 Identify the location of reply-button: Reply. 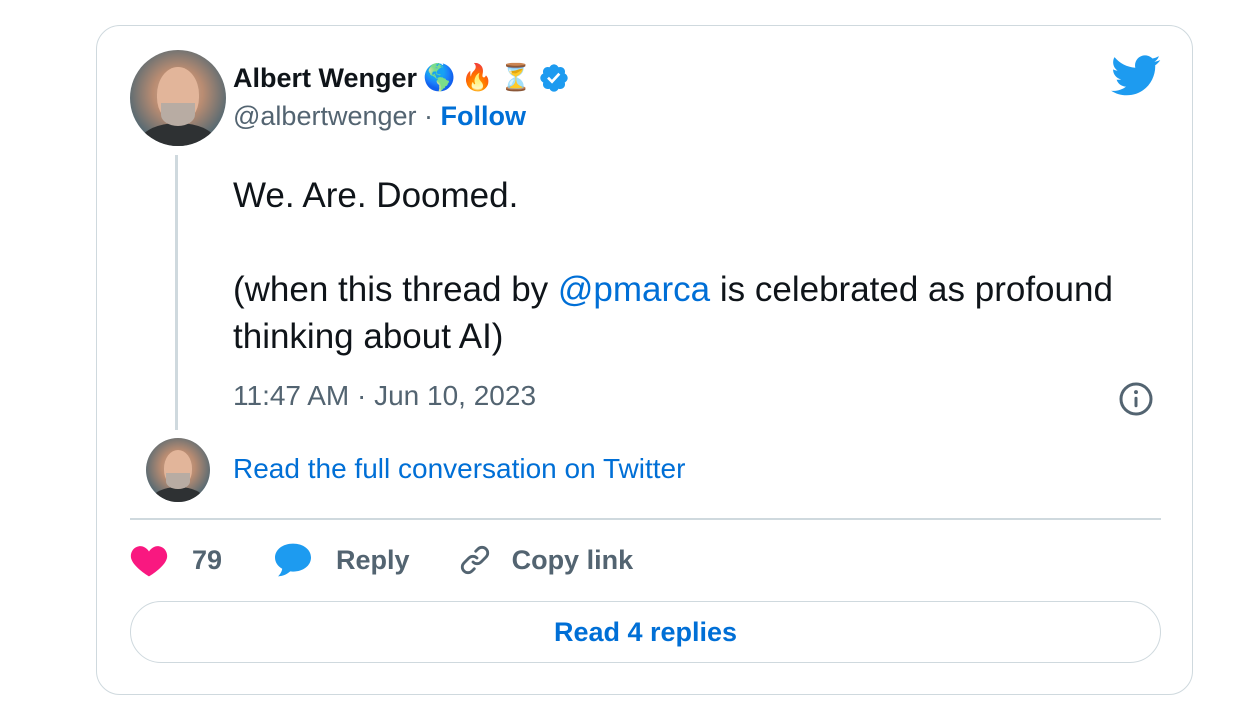
(342, 560).